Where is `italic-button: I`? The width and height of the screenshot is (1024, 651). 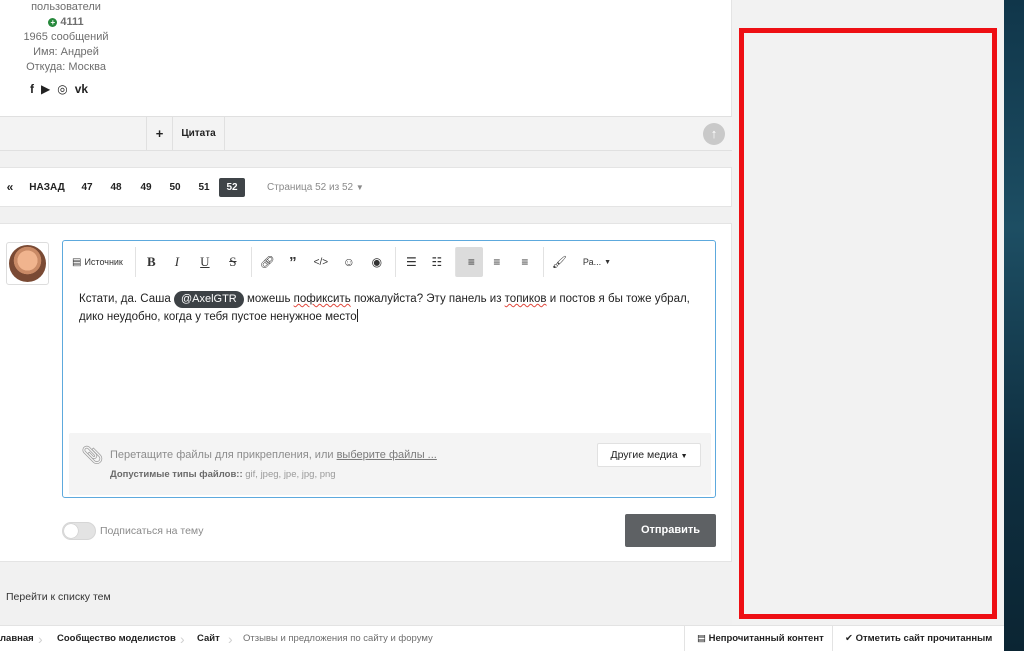 italic-button: I is located at coordinates (177, 262).